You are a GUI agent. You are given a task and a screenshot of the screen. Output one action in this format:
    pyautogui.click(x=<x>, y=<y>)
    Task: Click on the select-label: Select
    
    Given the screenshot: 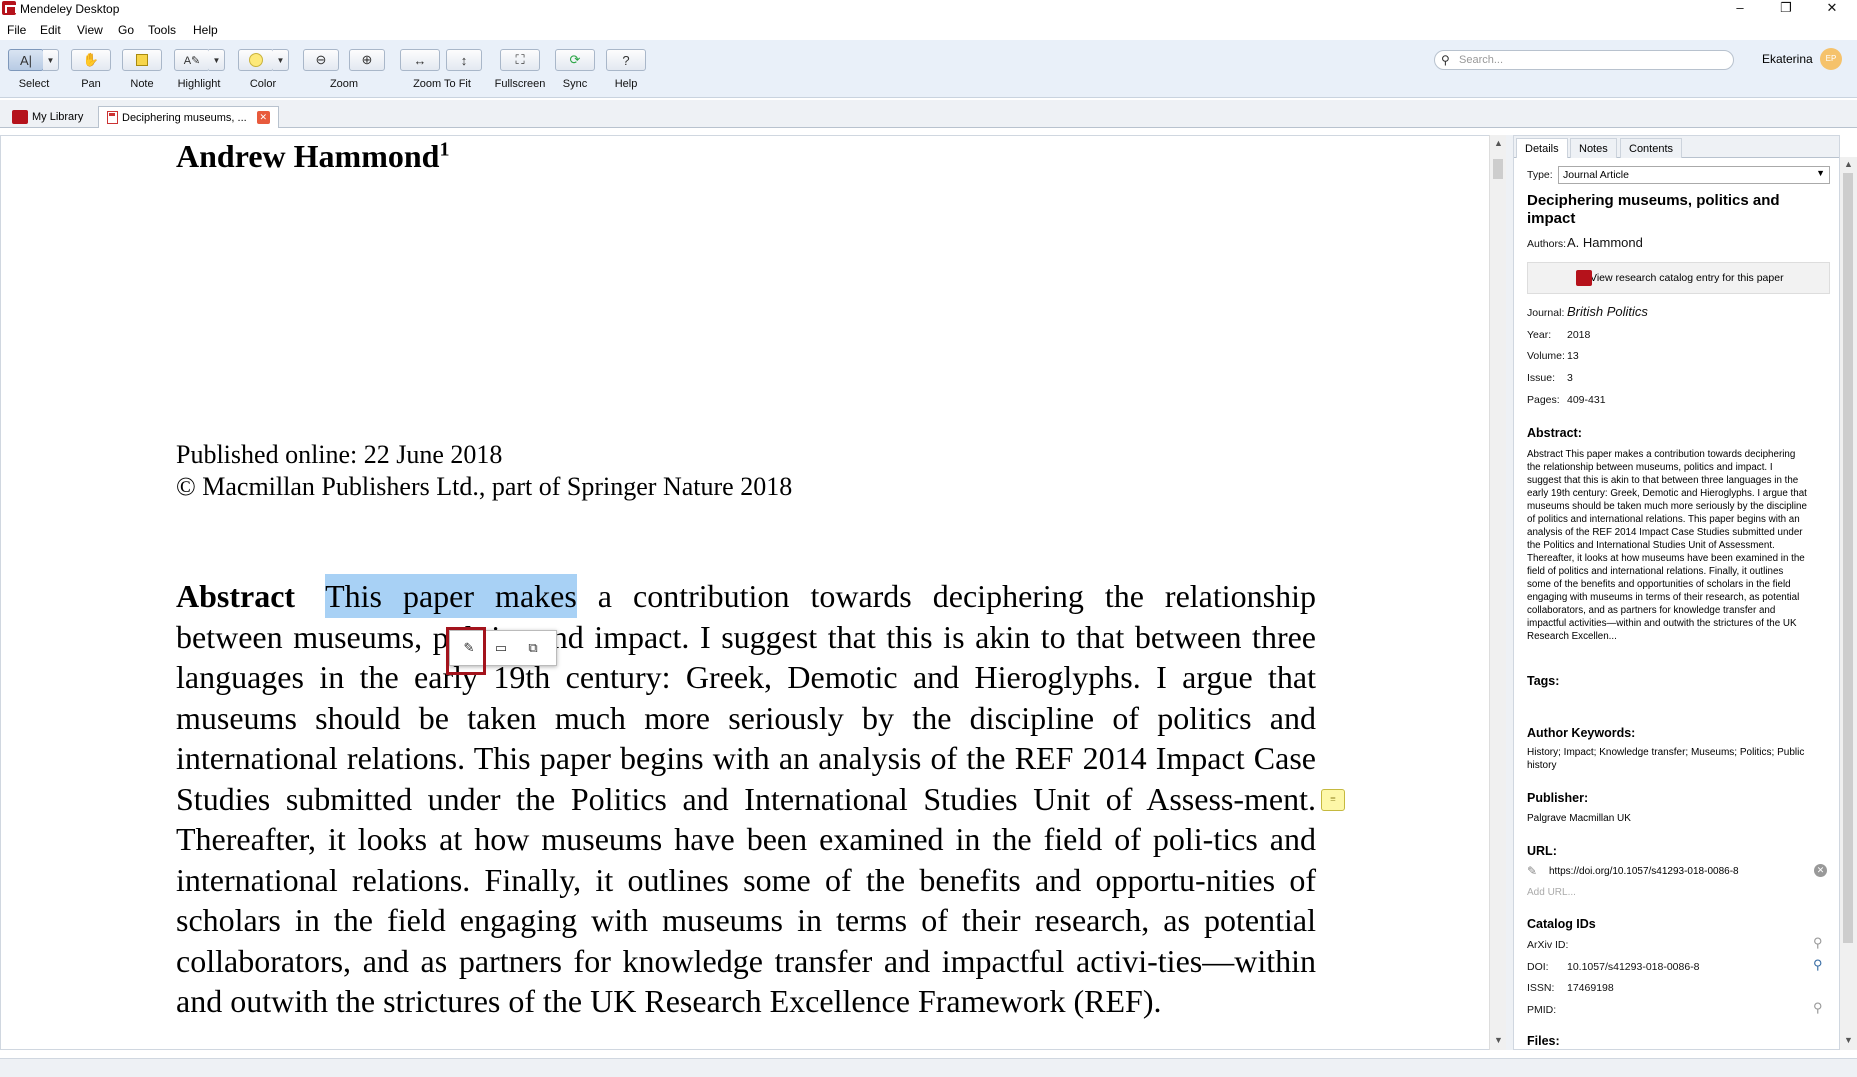 What is the action you would take?
    pyautogui.click(x=34, y=84)
    